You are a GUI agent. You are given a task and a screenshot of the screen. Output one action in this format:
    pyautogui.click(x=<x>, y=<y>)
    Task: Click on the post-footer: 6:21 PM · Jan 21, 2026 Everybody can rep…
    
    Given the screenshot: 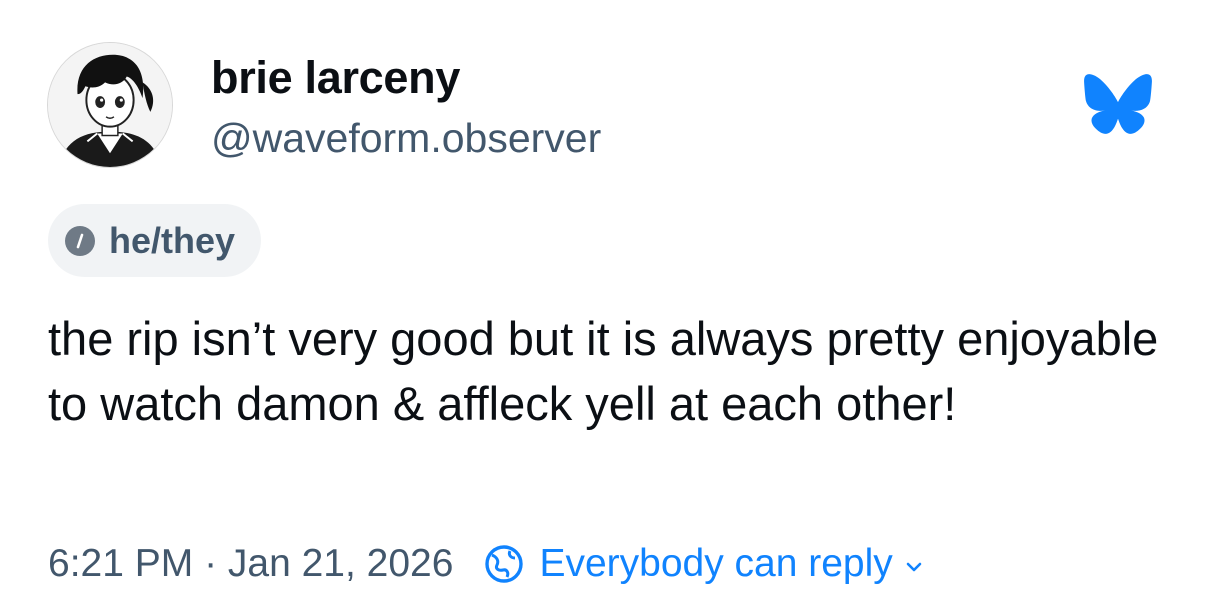 What is the action you would take?
    pyautogui.click(x=486, y=564)
    